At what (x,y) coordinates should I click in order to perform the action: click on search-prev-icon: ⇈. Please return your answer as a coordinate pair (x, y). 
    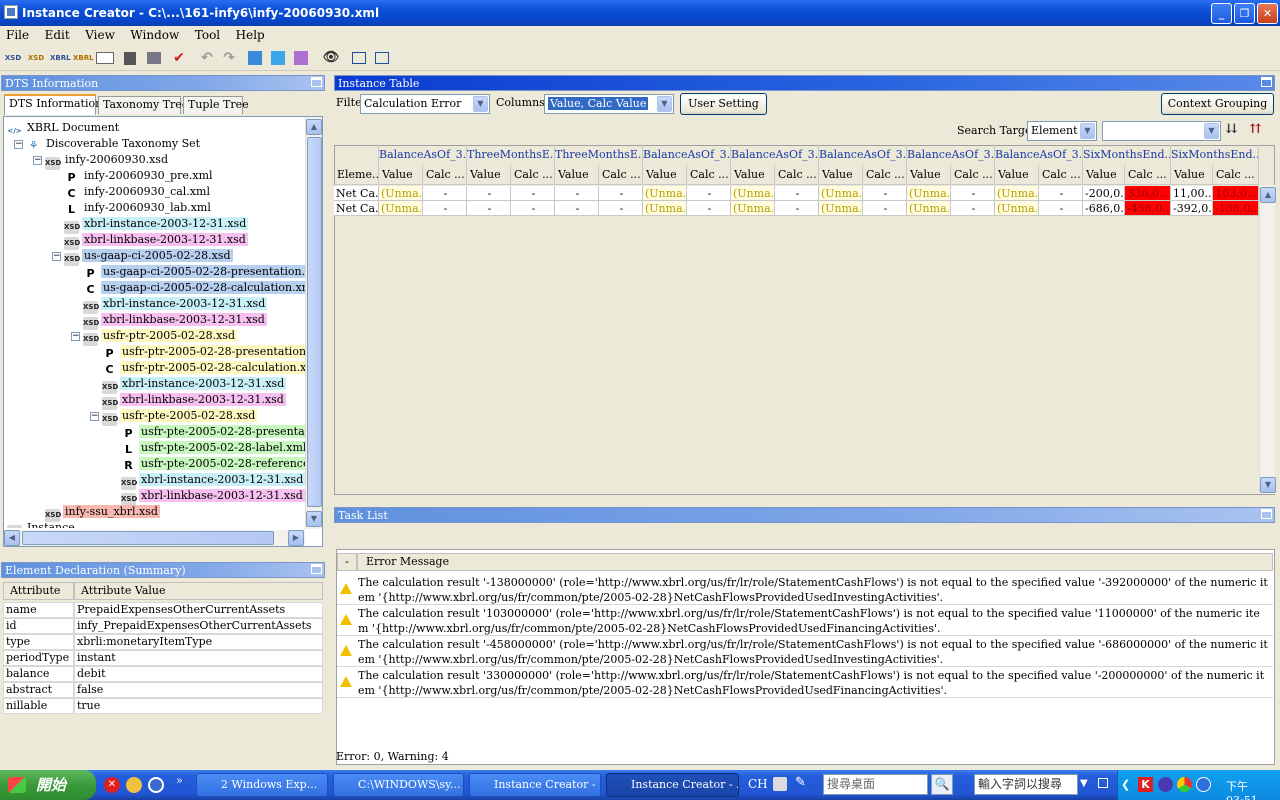
    Looking at the image, I should click on (1258, 130).